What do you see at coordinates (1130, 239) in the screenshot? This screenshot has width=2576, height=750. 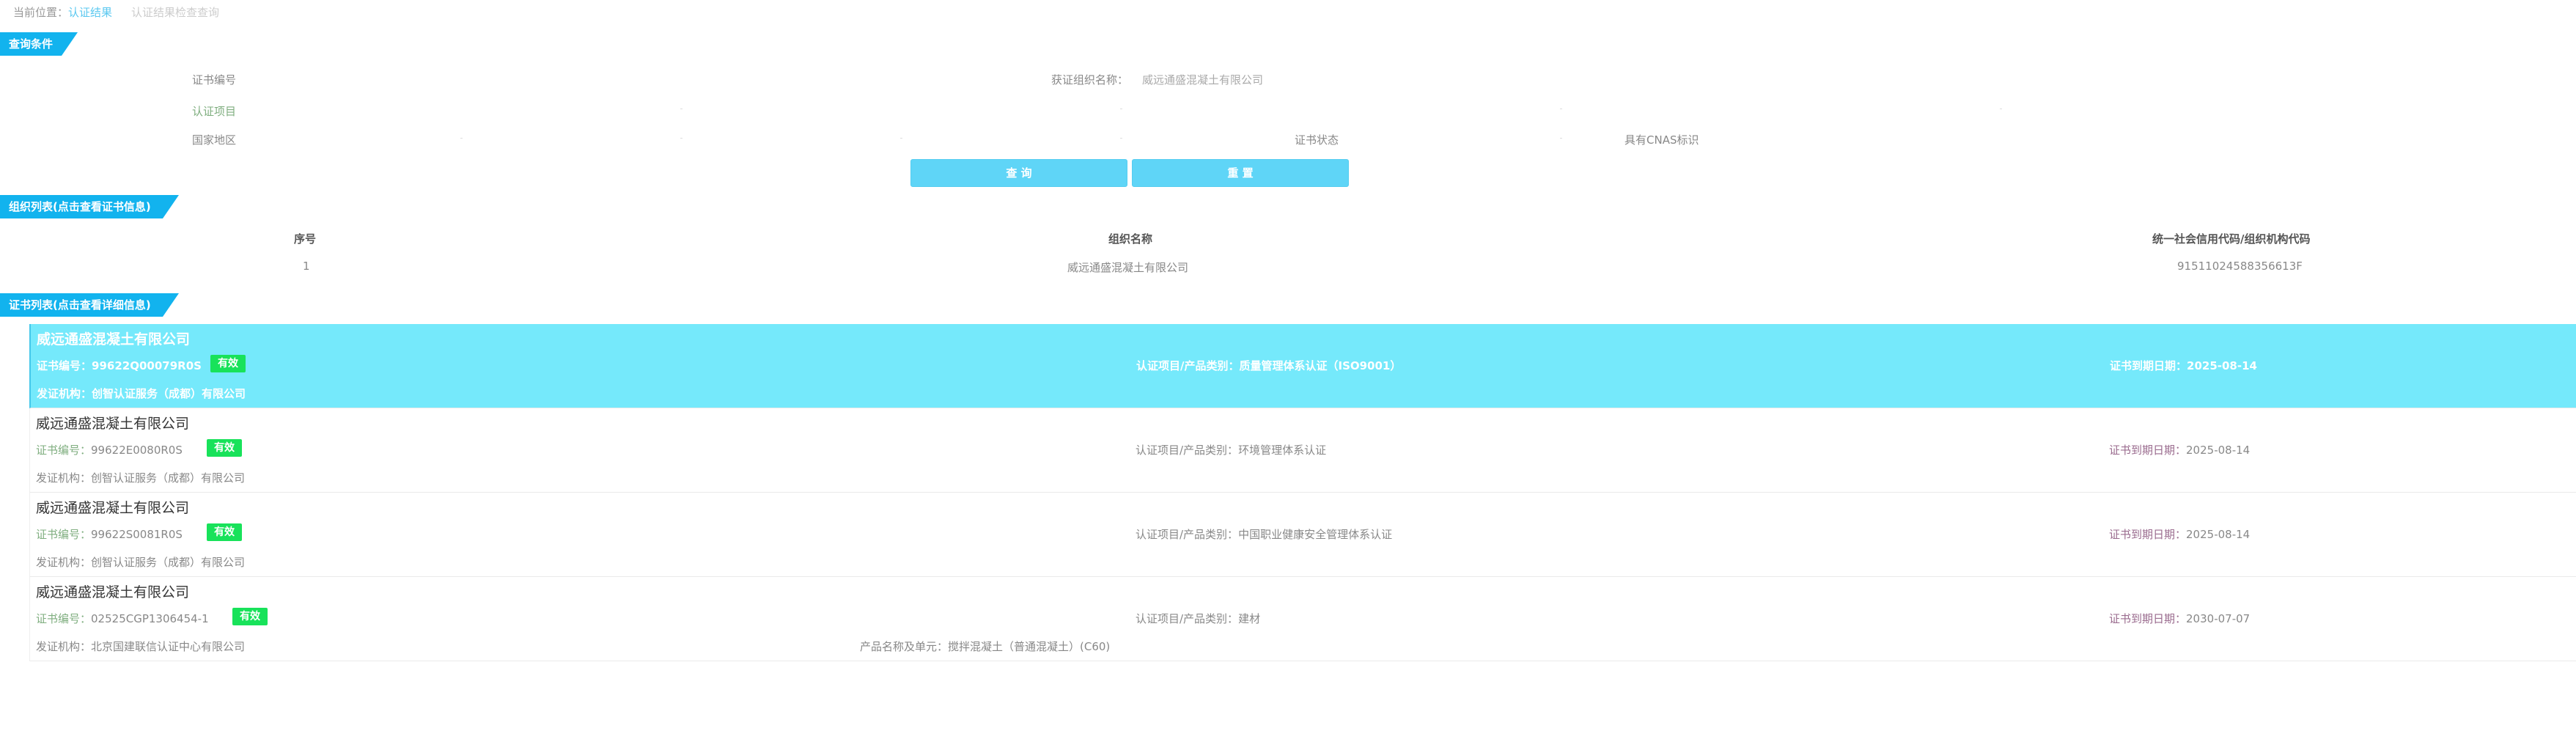 I see `org-table-header-name: 组织名称` at bounding box center [1130, 239].